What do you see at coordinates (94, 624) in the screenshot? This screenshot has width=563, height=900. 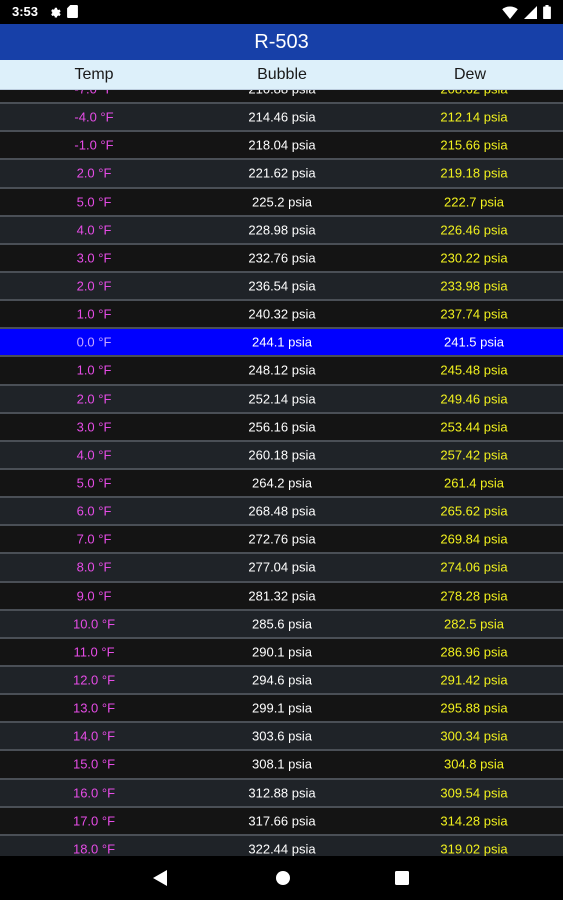 I see `temp-cell: 10.0 °F` at bounding box center [94, 624].